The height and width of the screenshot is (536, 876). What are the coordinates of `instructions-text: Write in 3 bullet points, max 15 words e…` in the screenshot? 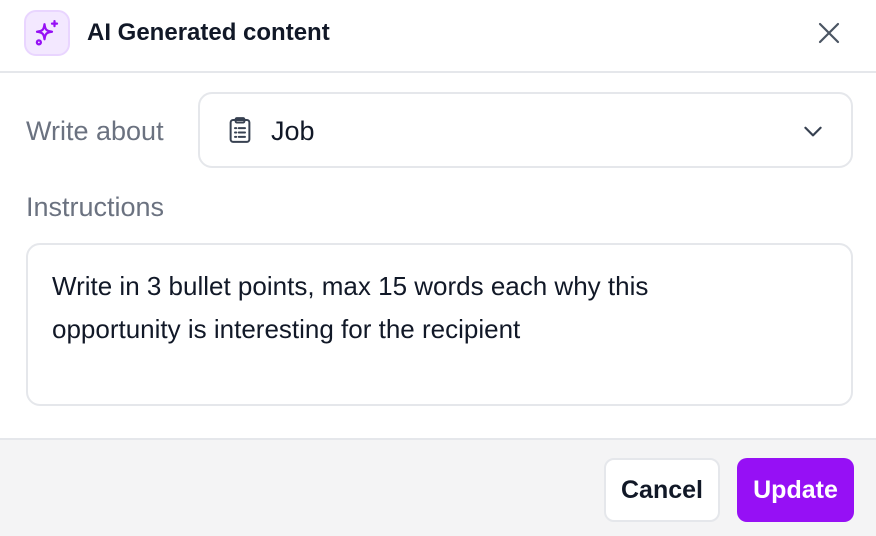 It's located at (350, 307).